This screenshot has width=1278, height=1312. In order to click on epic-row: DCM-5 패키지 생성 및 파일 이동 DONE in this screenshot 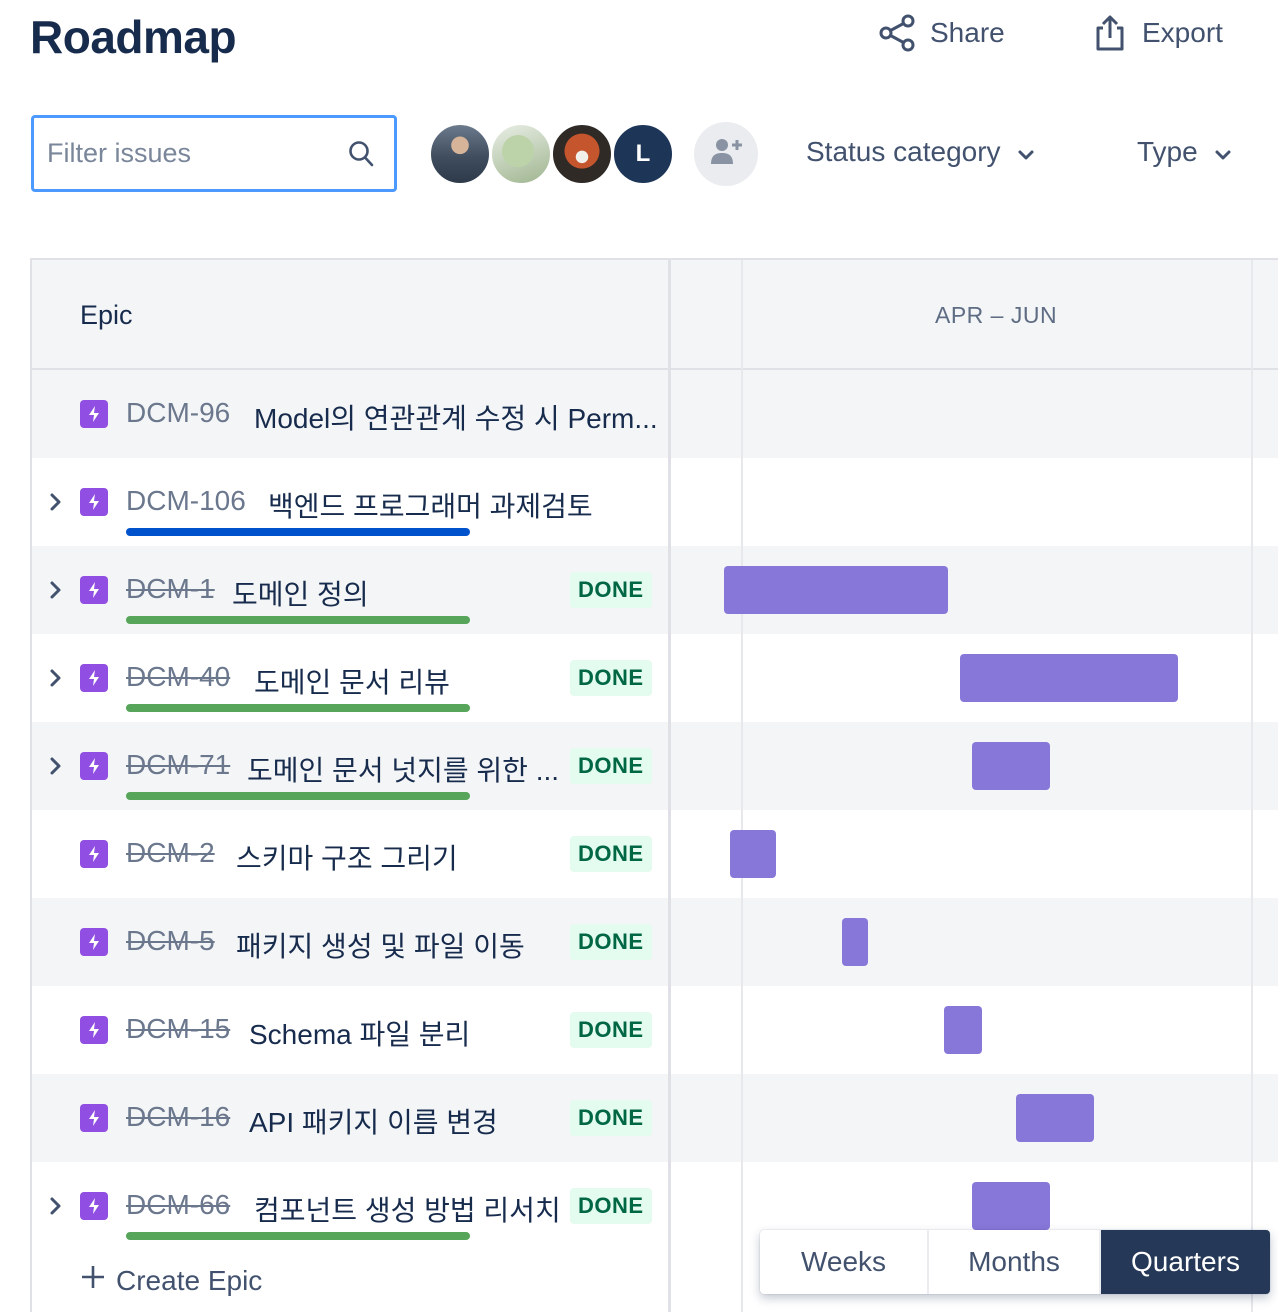, I will do `click(655, 942)`.